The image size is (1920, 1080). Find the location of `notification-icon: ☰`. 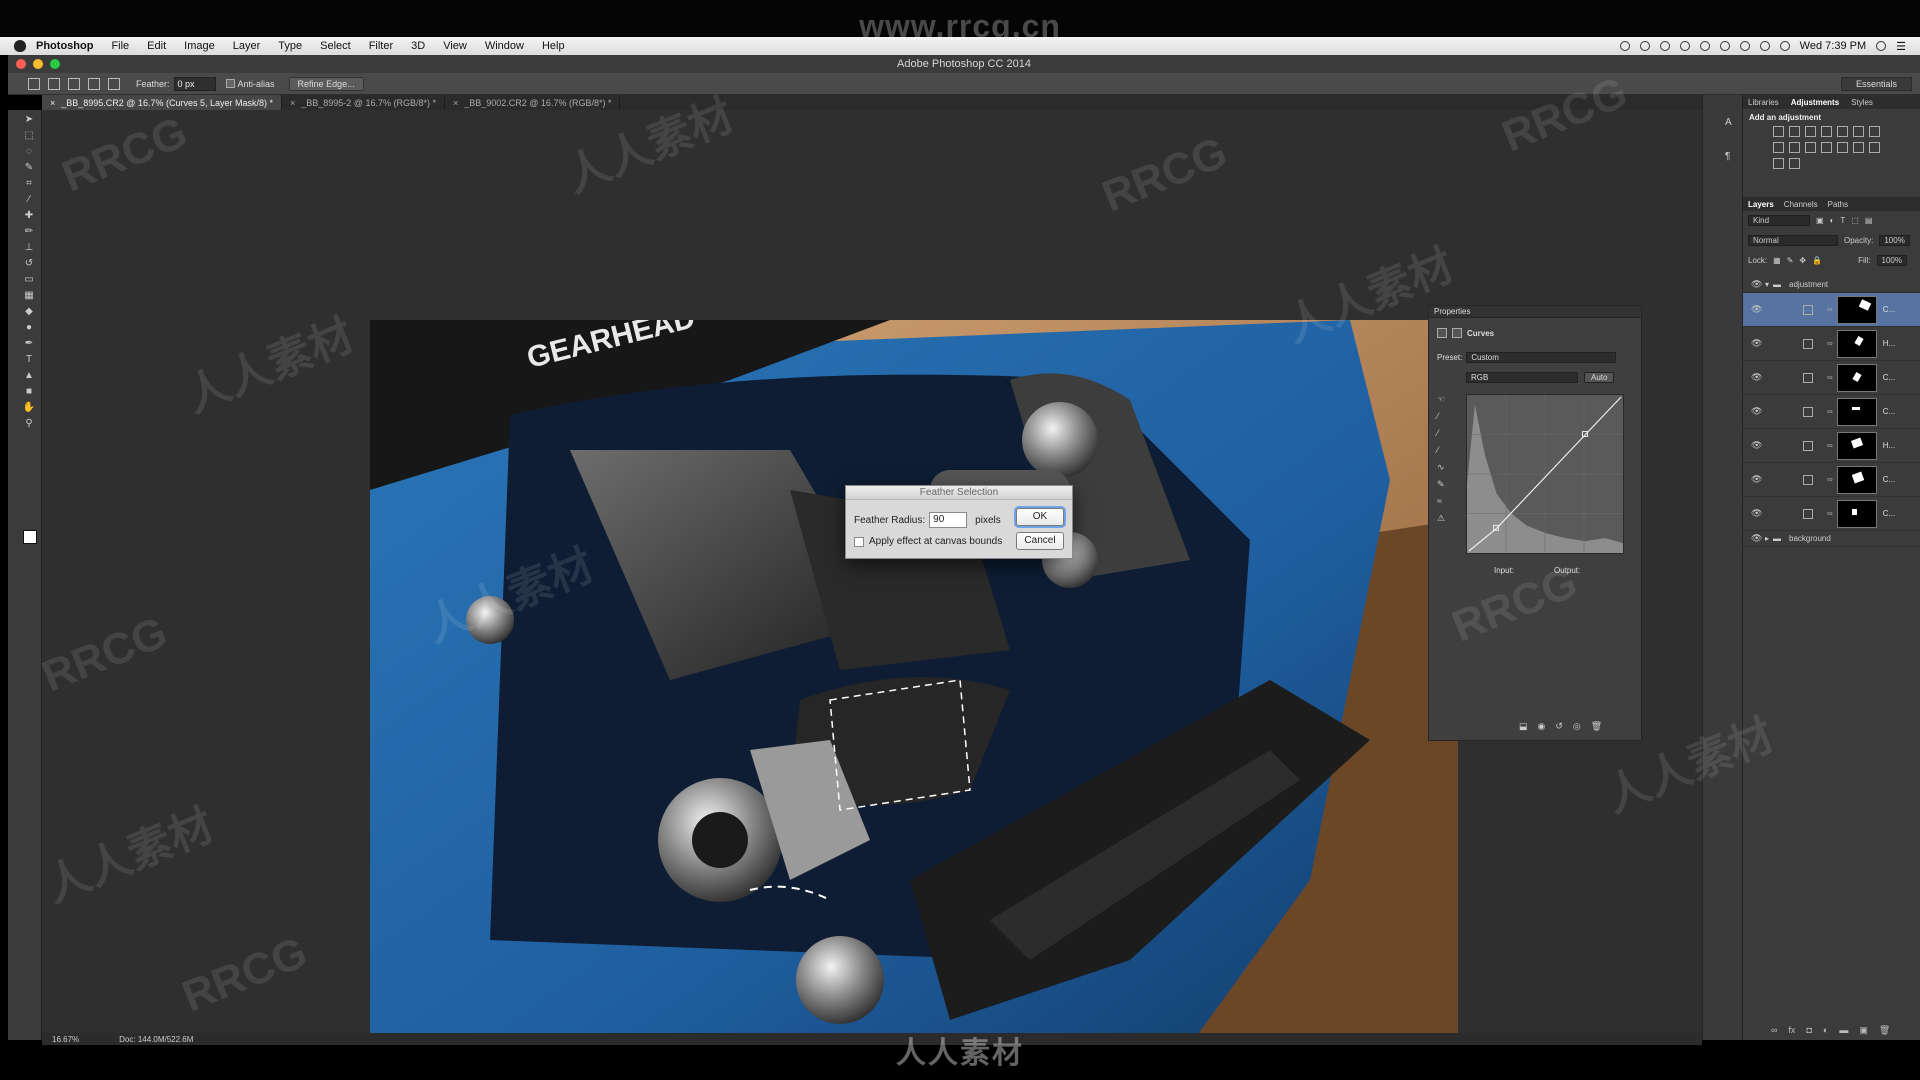

notification-icon: ☰ is located at coordinates (1901, 46).